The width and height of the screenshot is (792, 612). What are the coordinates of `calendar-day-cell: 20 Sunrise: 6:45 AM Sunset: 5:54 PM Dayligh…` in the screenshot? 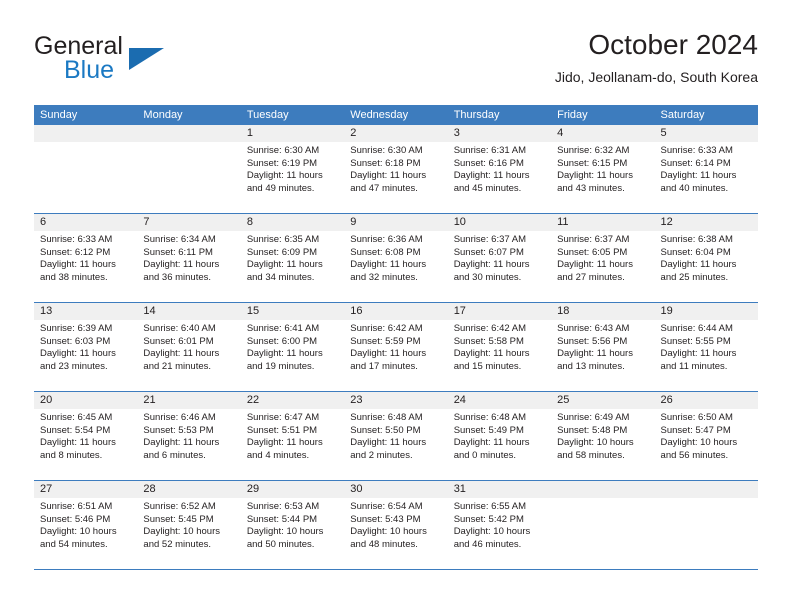 It's located at (86, 436).